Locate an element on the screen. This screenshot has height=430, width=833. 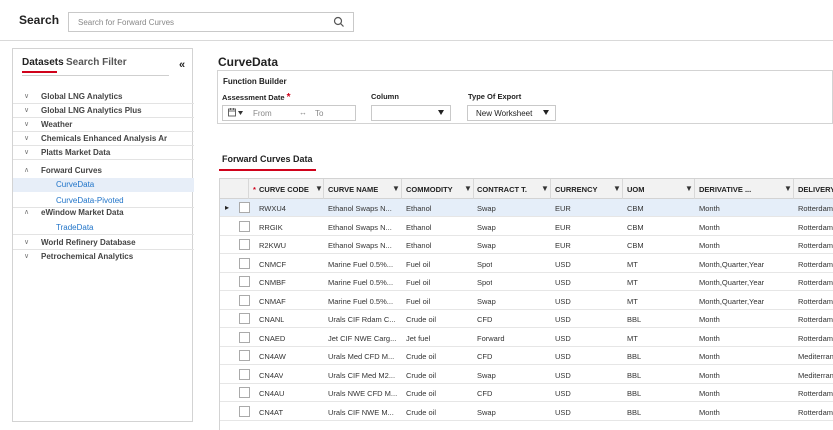
tab-forward-curves-data: Forward Curves Data is located at coordinates (267, 159).